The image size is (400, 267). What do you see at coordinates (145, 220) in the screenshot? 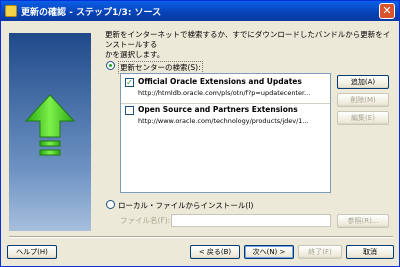
I see `file-name-label: ファイル名(F):` at bounding box center [145, 220].